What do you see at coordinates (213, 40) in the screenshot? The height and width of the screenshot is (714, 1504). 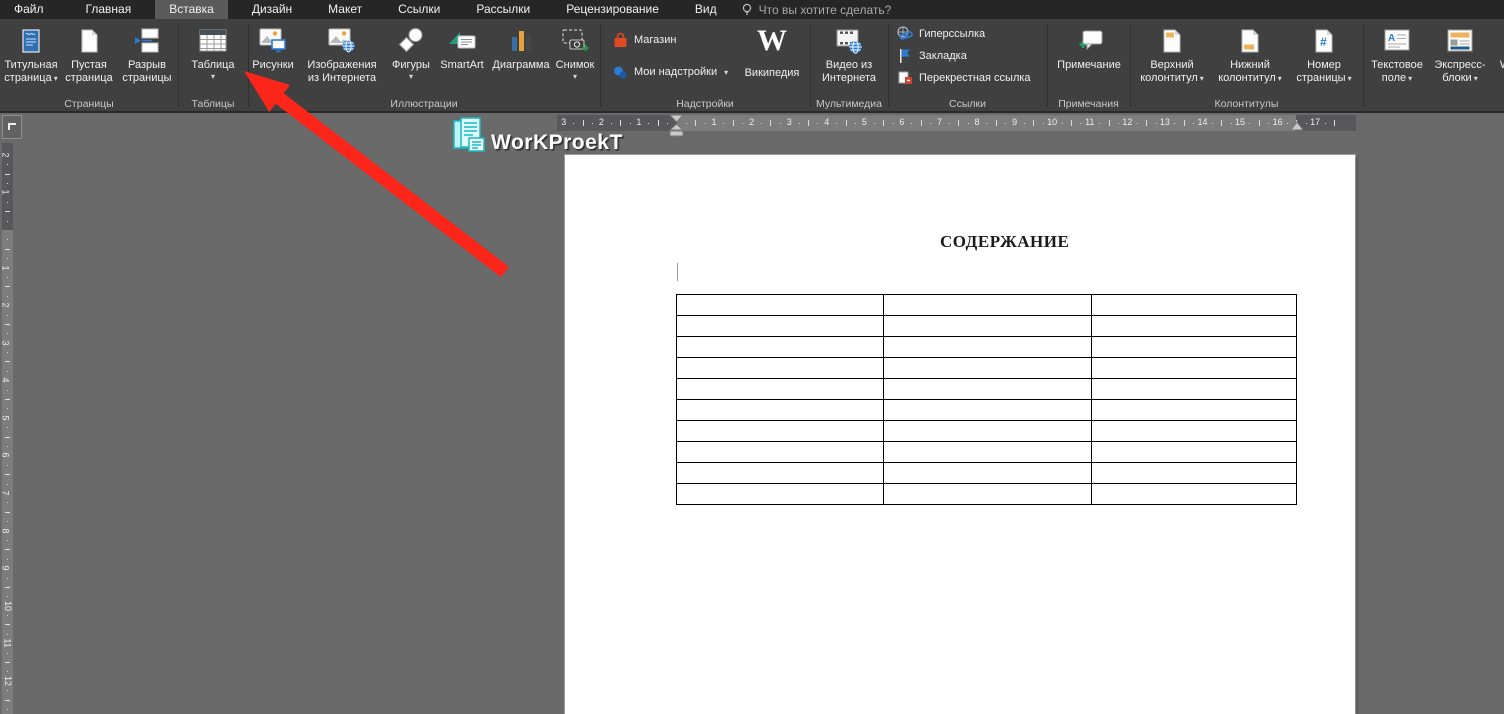 I see `table-grid-icon` at bounding box center [213, 40].